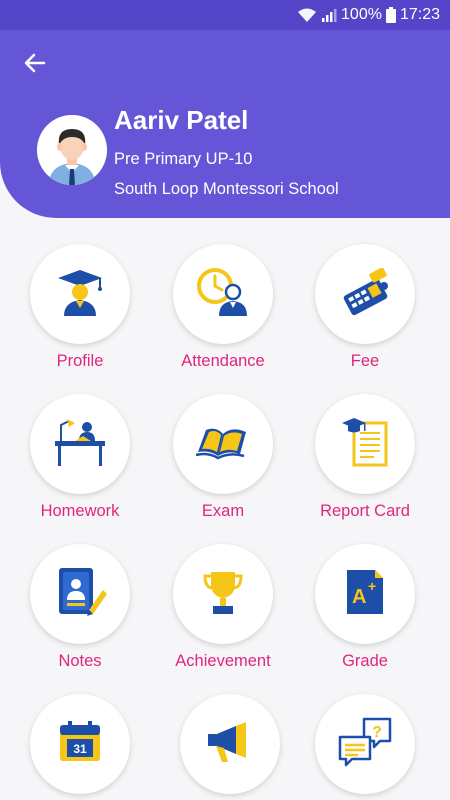  I want to click on menu-item-exam: Exam, so click(223, 464).